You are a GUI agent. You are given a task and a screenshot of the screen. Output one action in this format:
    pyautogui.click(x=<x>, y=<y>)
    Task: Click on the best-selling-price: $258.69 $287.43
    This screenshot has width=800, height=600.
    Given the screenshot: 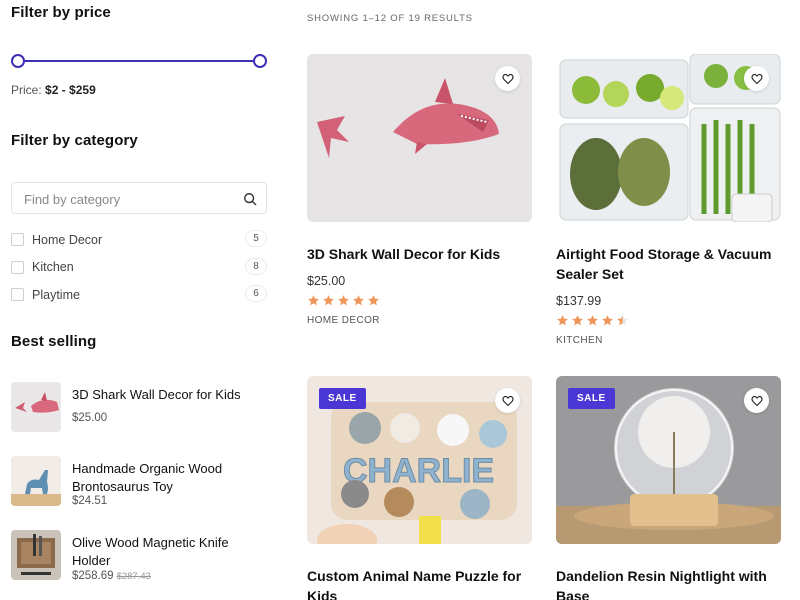 What is the action you would take?
    pyautogui.click(x=111, y=576)
    